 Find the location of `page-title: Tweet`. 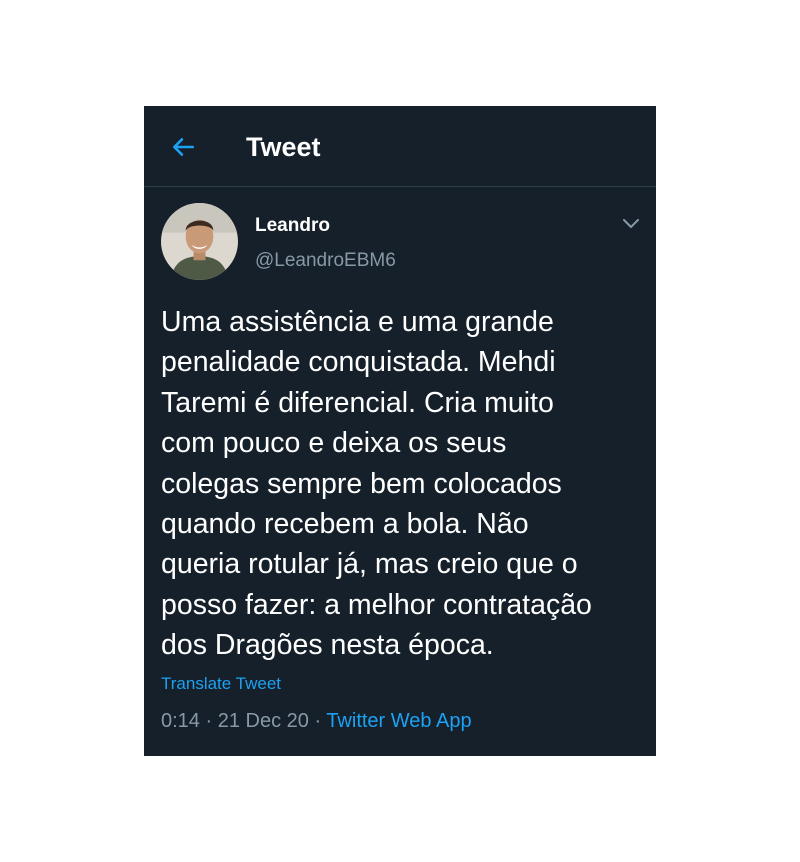

page-title: Tweet is located at coordinates (283, 147).